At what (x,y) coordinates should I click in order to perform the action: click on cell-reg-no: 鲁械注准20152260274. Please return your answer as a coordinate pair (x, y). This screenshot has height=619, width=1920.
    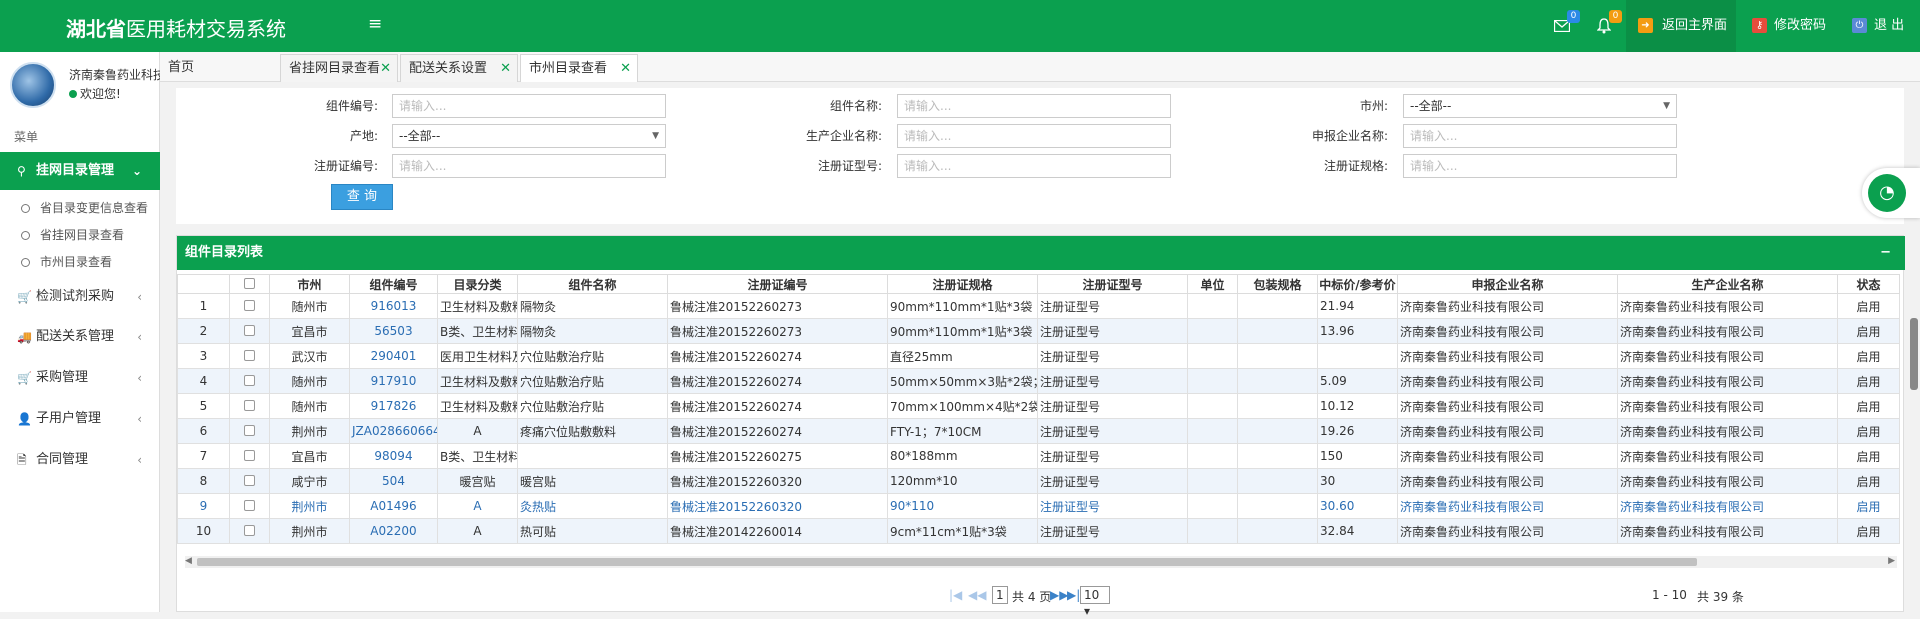
    Looking at the image, I should click on (777, 356).